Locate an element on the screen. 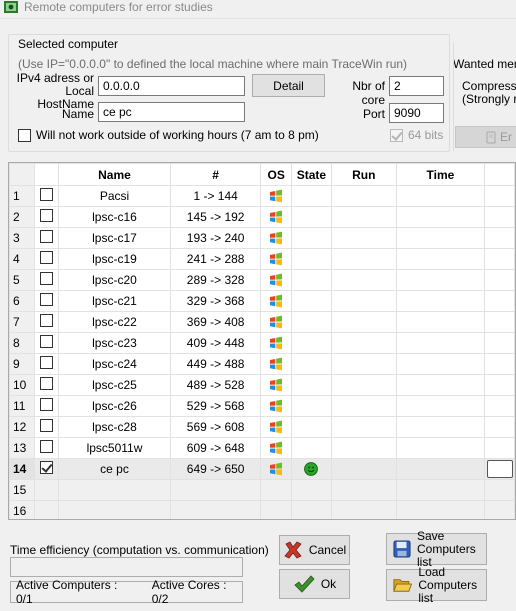 This screenshot has height=611, width=516. detail-button: Detail is located at coordinates (288, 85).